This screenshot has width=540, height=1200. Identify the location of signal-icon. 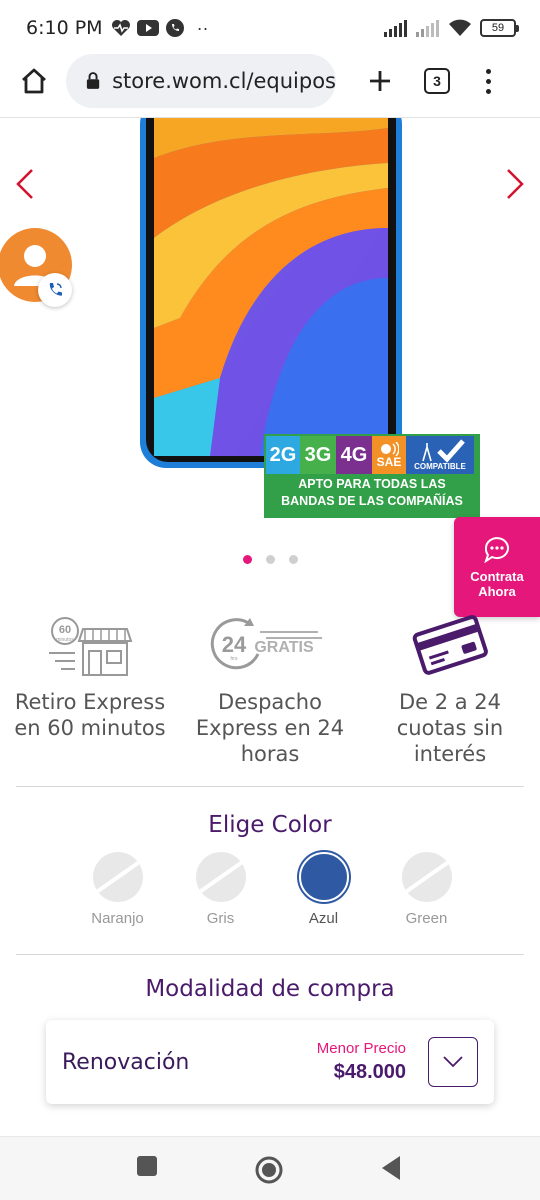
(395, 28).